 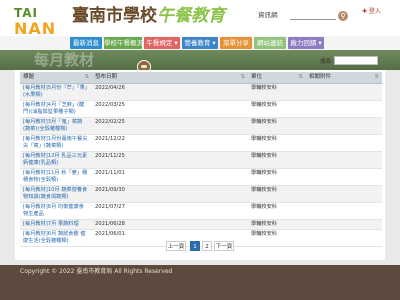 I want to click on site-title-main: 臺南市學校, so click(x=114, y=16).